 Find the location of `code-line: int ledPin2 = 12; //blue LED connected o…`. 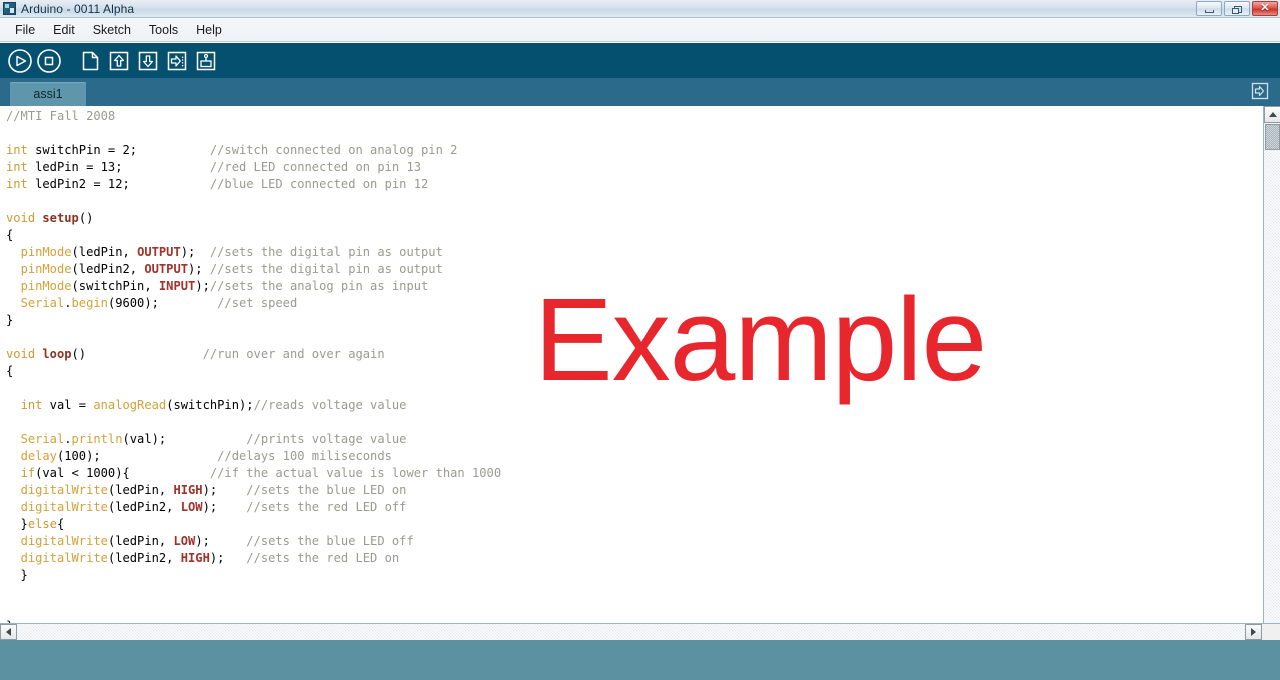

code-line: int ledPin2 = 12; //blue LED connected o… is located at coordinates (253, 184).